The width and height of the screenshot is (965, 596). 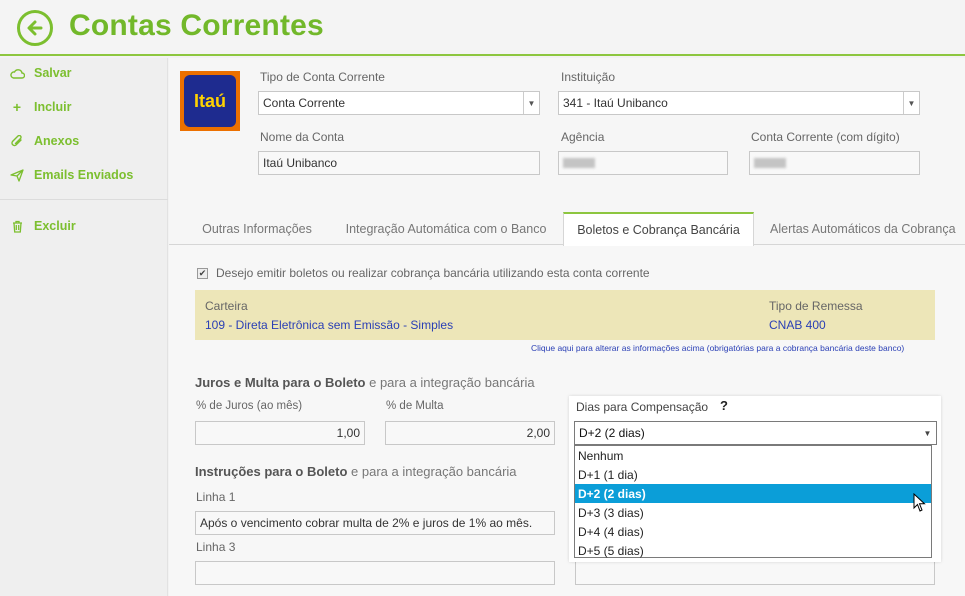 I want to click on dias-option: D+3 (3 dias), so click(x=753, y=512).